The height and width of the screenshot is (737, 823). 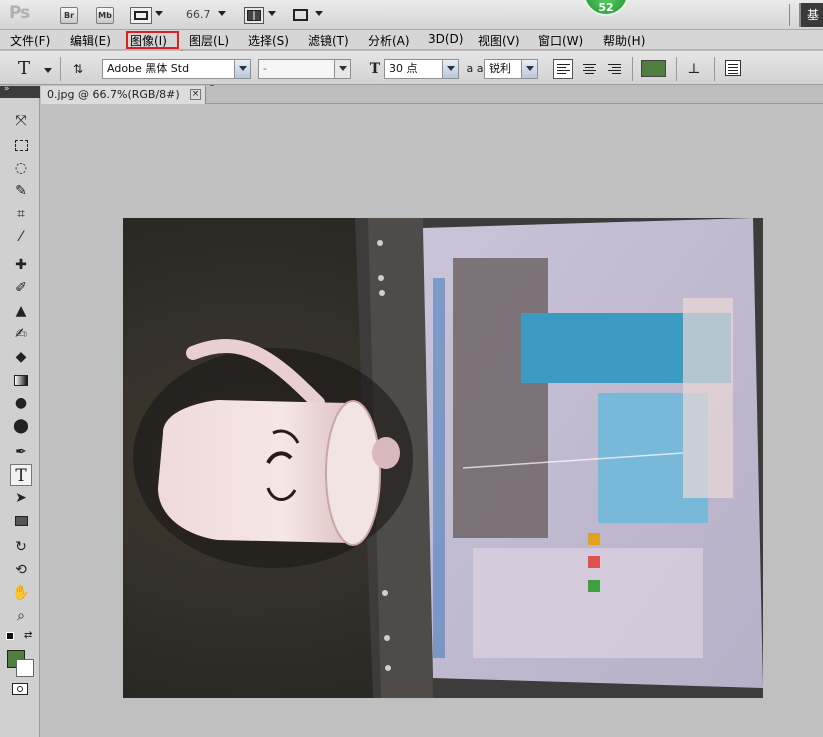 What do you see at coordinates (10, 636) in the screenshot?
I see `default-colors-icon` at bounding box center [10, 636].